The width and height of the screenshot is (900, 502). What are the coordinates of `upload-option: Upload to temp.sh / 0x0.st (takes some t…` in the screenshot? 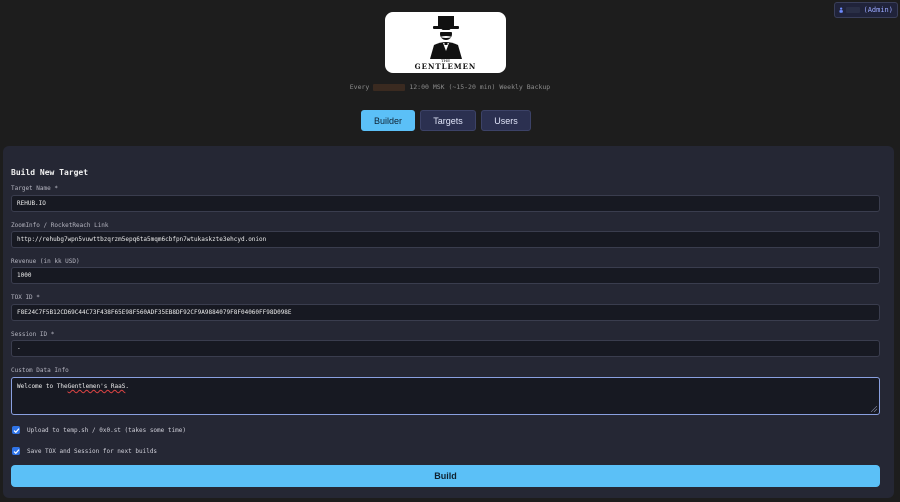 It's located at (99, 430).